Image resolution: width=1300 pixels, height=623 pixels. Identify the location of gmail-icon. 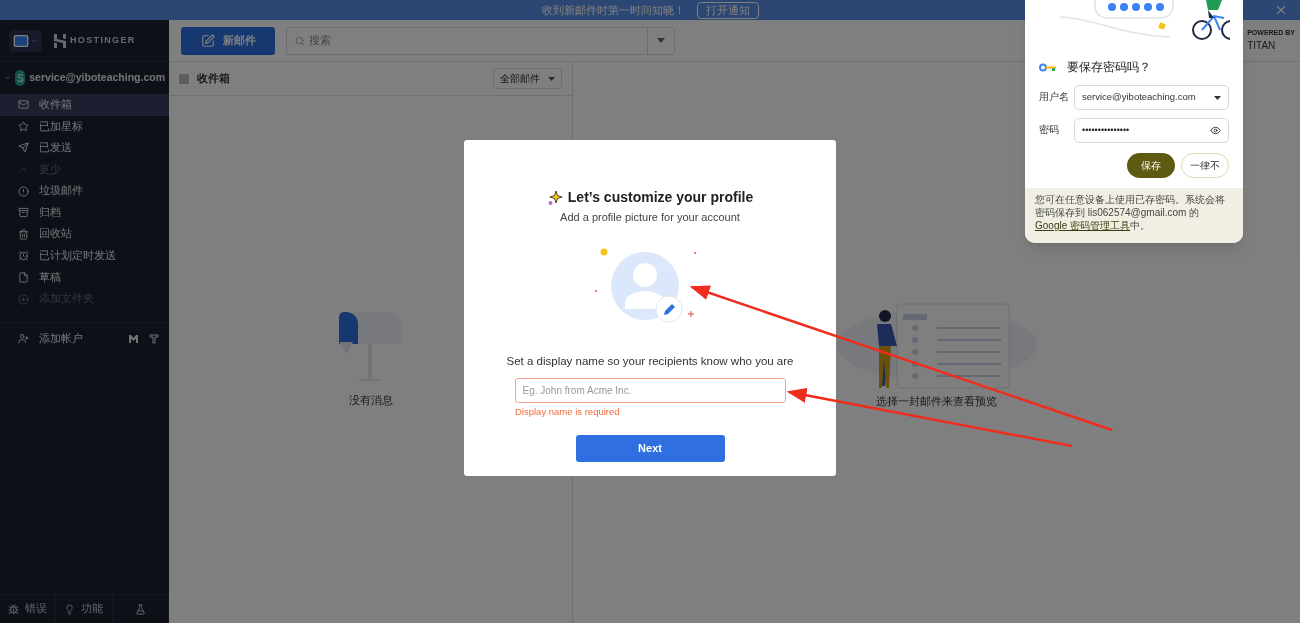
(133, 339).